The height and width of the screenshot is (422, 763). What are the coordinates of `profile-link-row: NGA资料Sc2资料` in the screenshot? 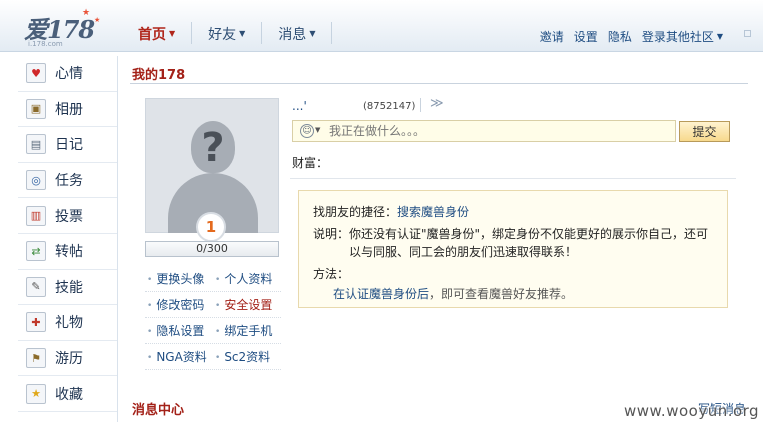 It's located at (213, 357).